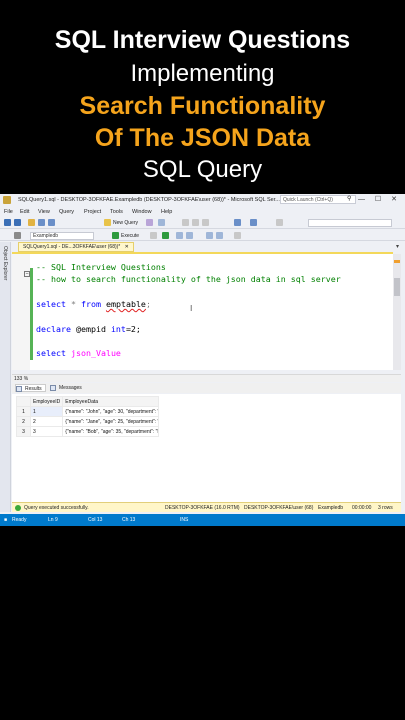  What do you see at coordinates (253, 222) in the screenshot?
I see `redo-icon` at bounding box center [253, 222].